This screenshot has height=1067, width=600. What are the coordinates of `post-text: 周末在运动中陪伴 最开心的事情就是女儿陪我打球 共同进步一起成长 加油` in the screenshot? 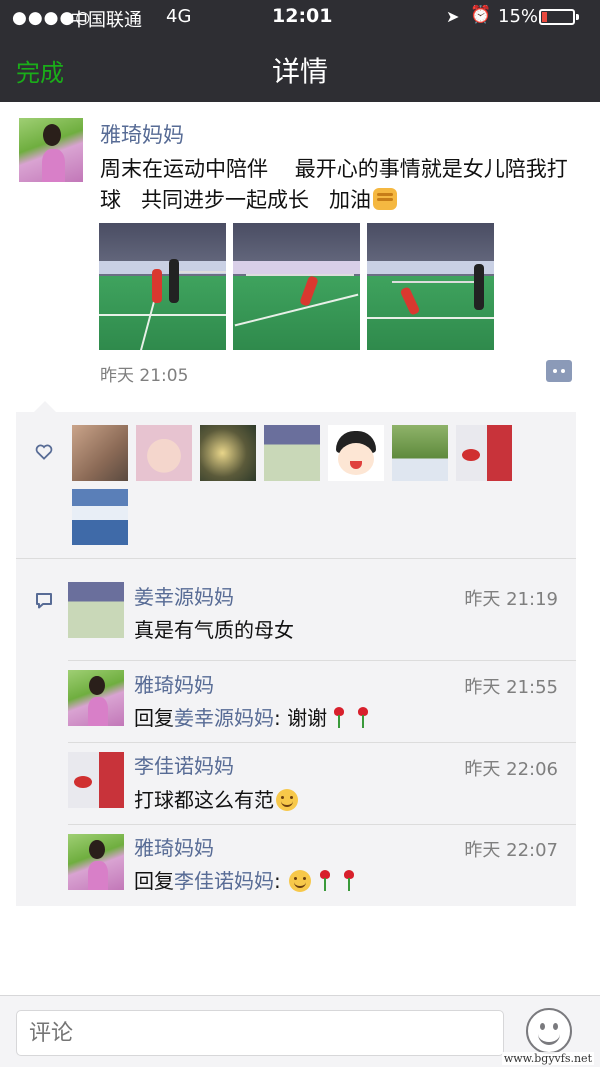 It's located at (340, 185).